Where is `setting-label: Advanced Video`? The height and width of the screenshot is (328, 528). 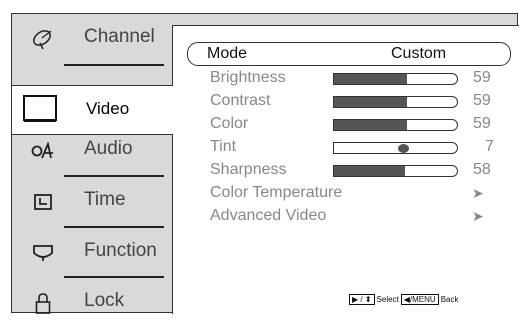 setting-label: Advanced Video is located at coordinates (268, 215).